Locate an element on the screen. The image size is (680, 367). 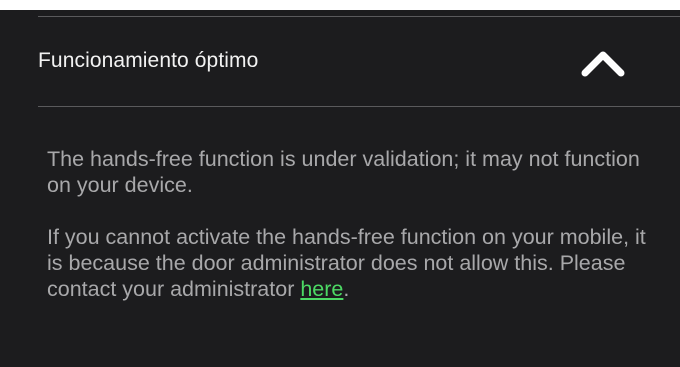
contact-admin-link: here is located at coordinates (321, 289).